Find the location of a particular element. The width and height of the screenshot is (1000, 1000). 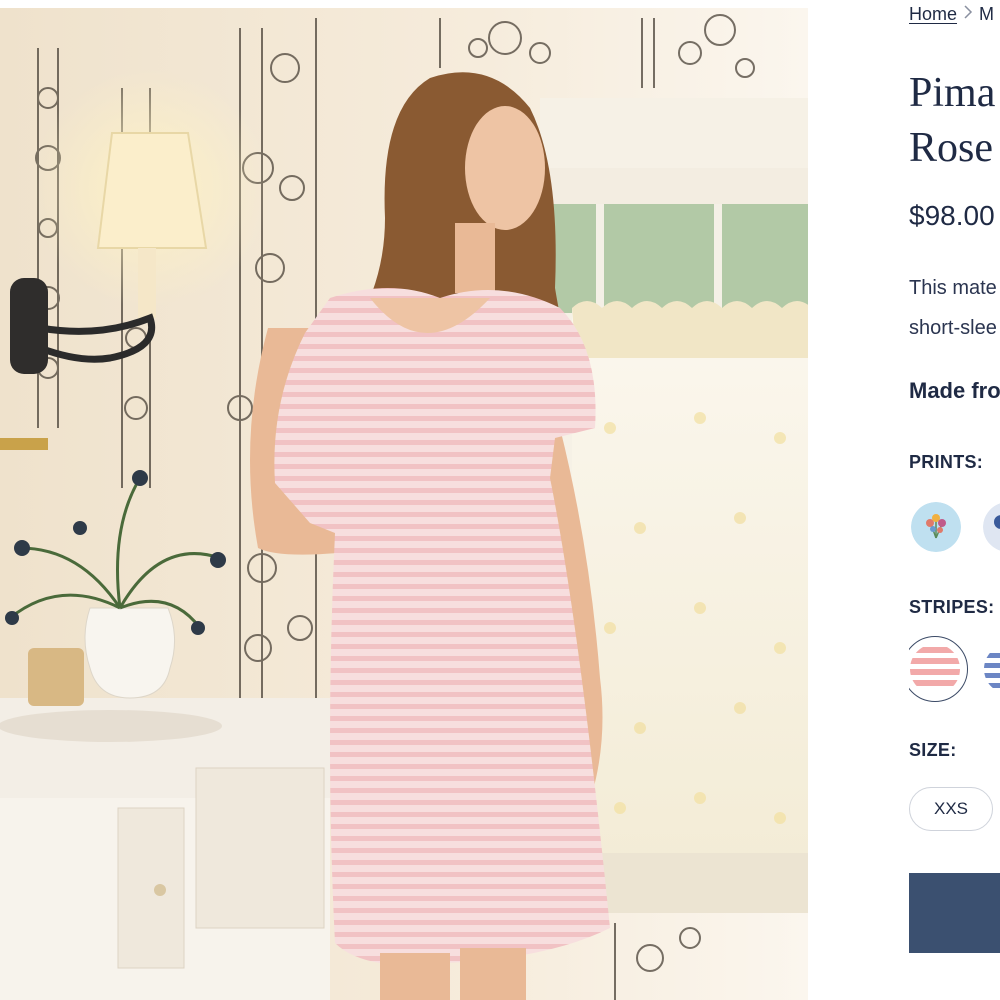

description-line-1: This mate is located at coordinates (953, 288).